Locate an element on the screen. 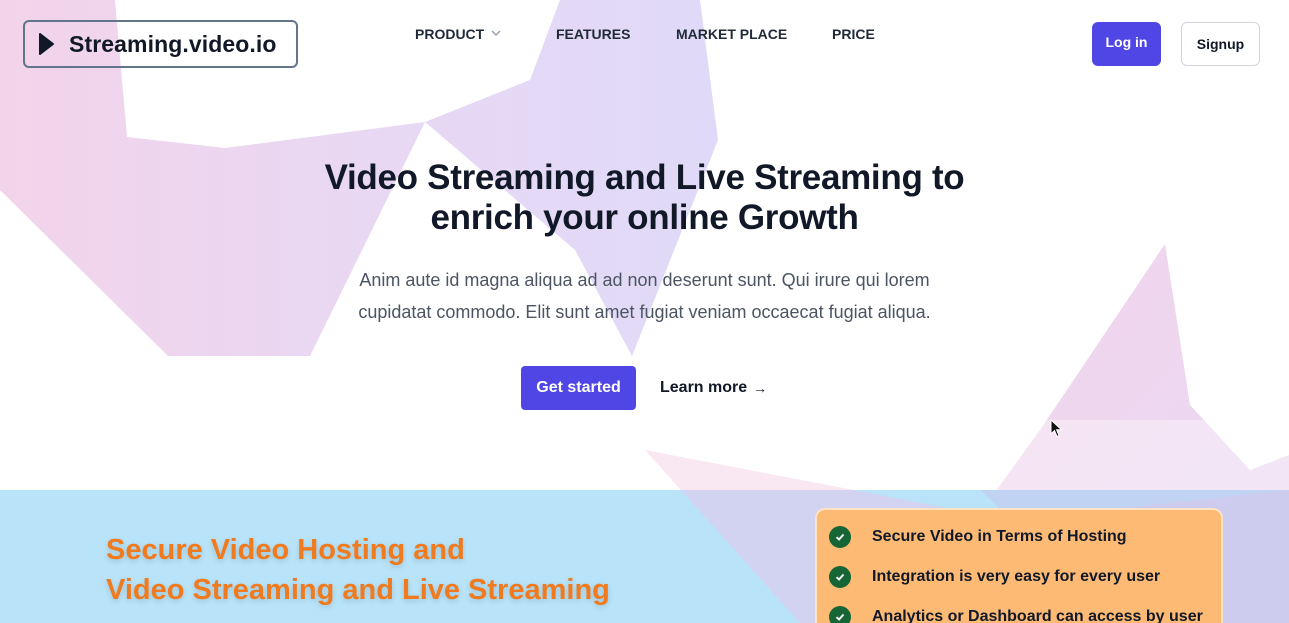 This screenshot has height=623, width=1289. hero-actions: Get started Learn more → is located at coordinates (644, 388).